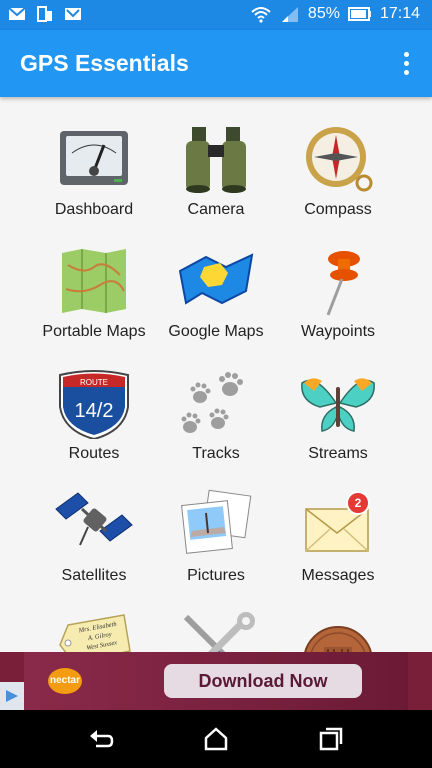  Describe the element at coordinates (399, 13) in the screenshot. I see `status-time: 17:14` at that location.